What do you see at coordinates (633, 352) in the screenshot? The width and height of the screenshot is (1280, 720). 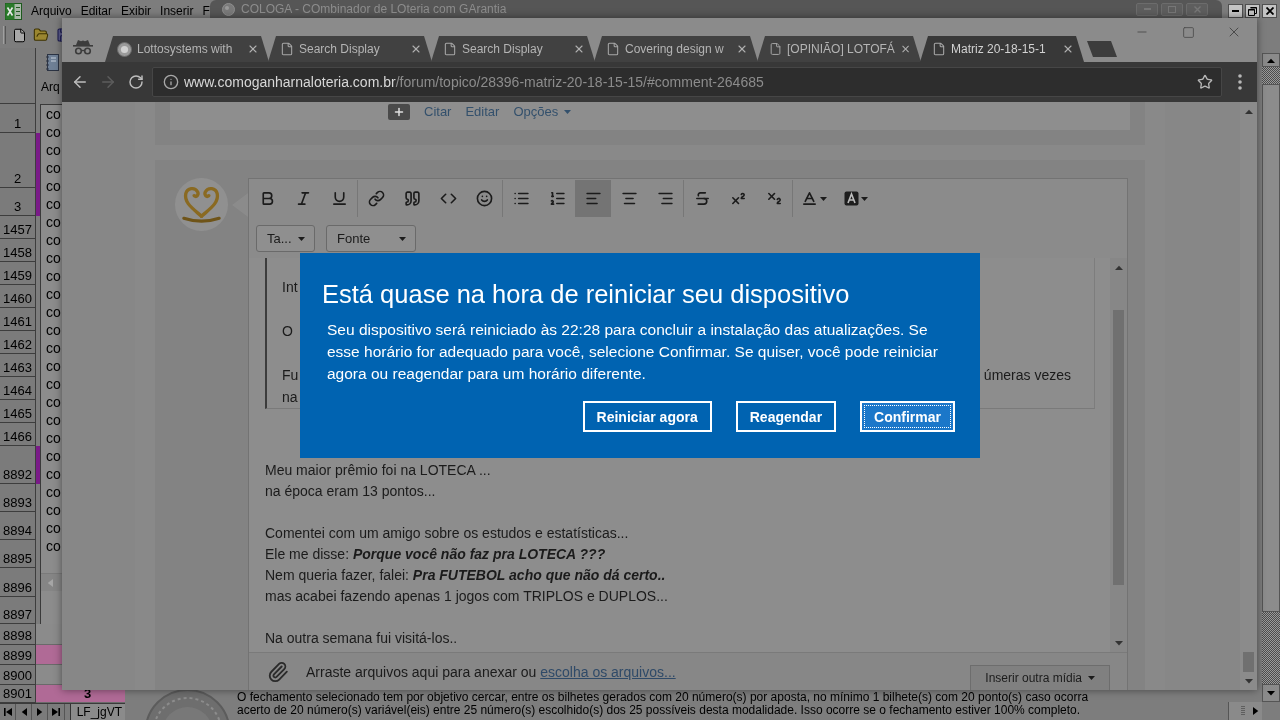 I see `dialog-message: Seu dispositivo será reiniciado às 22:28 para concluir a instalação das atualizações. Se esse horário for adequado para você, selecione Confirmar. Se quiser, você pode reiniciar agora ou reagendar para um horário diferente.` at bounding box center [633, 352].